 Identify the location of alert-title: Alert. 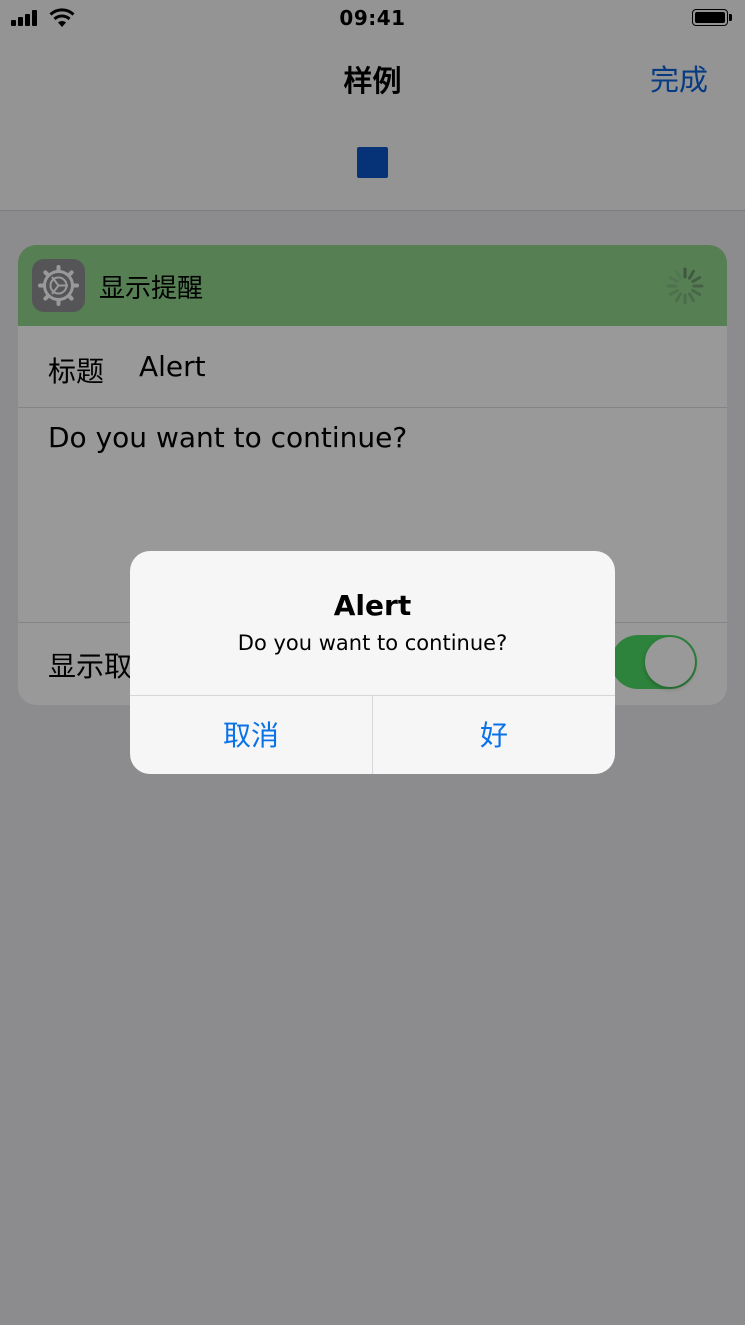
(372, 605).